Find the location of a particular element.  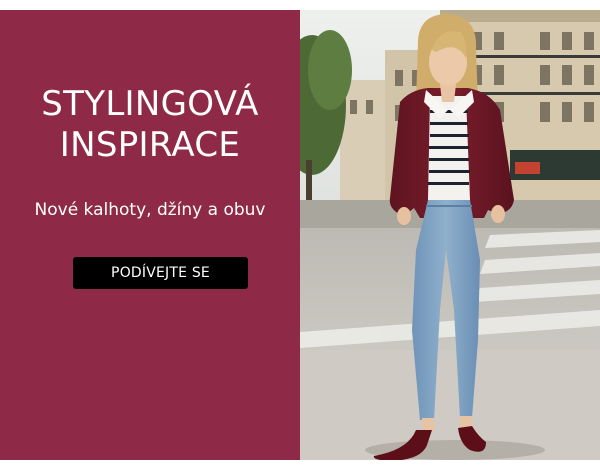

headline-line-1: STYLINGOVÁ is located at coordinates (150, 104).